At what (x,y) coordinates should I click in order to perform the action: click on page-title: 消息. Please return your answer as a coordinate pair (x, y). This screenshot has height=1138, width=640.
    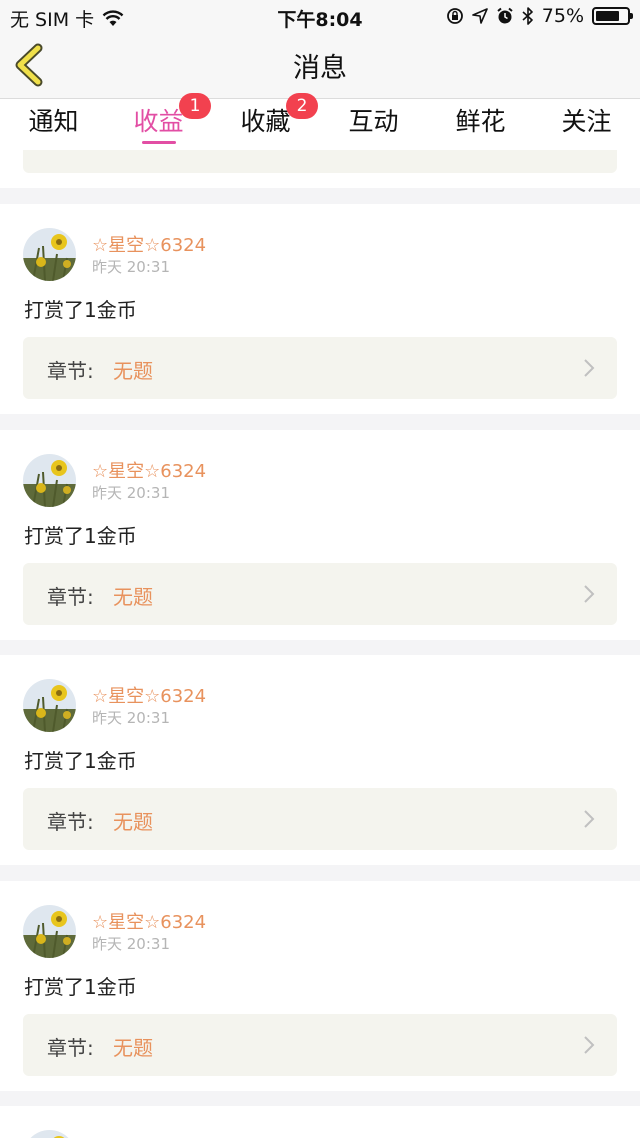
    Looking at the image, I should click on (320, 68).